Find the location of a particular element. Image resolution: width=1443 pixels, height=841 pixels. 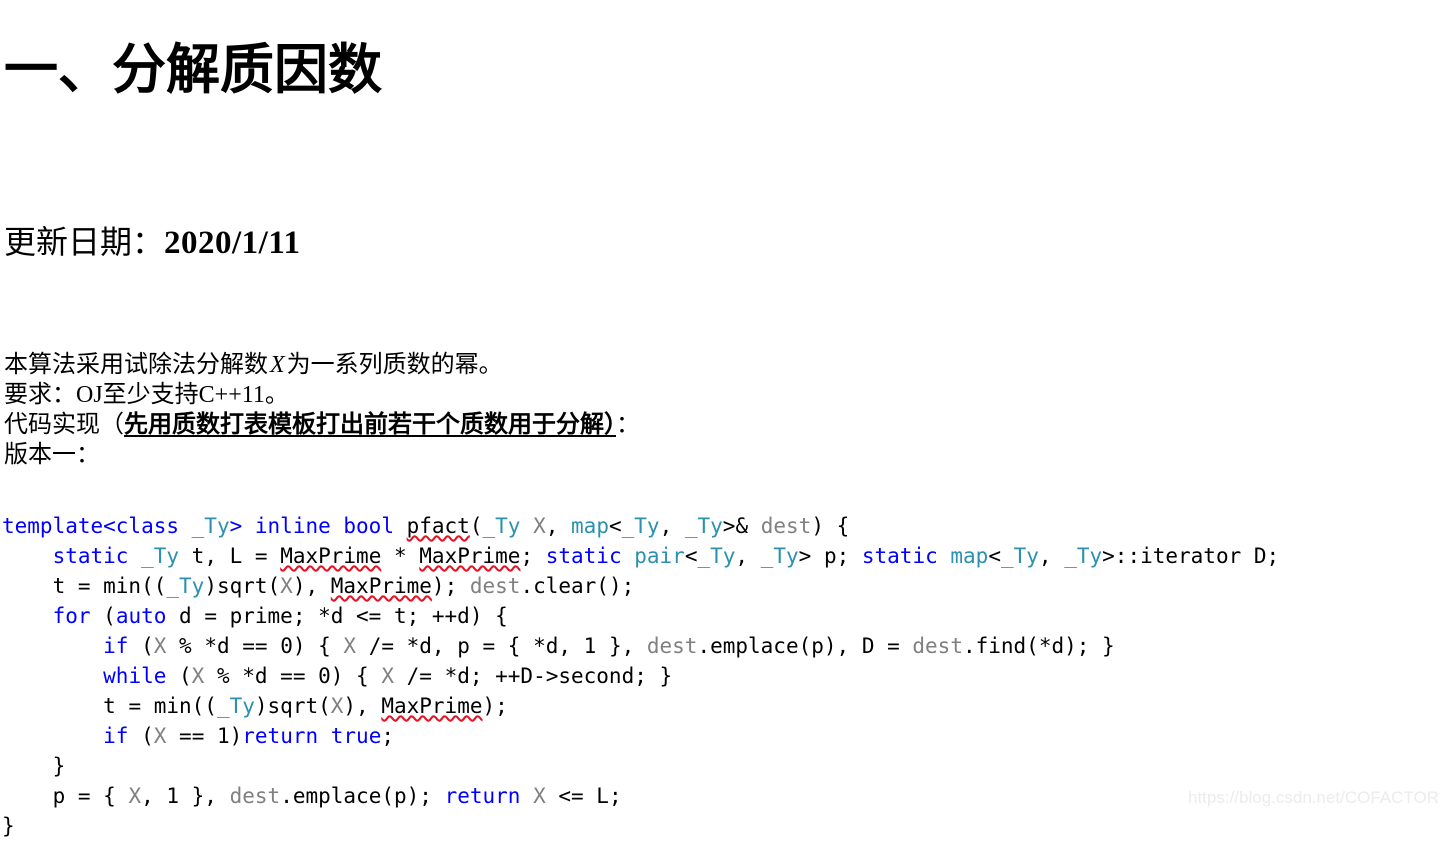

requirement-oj: OJ is located at coordinates (89, 395).